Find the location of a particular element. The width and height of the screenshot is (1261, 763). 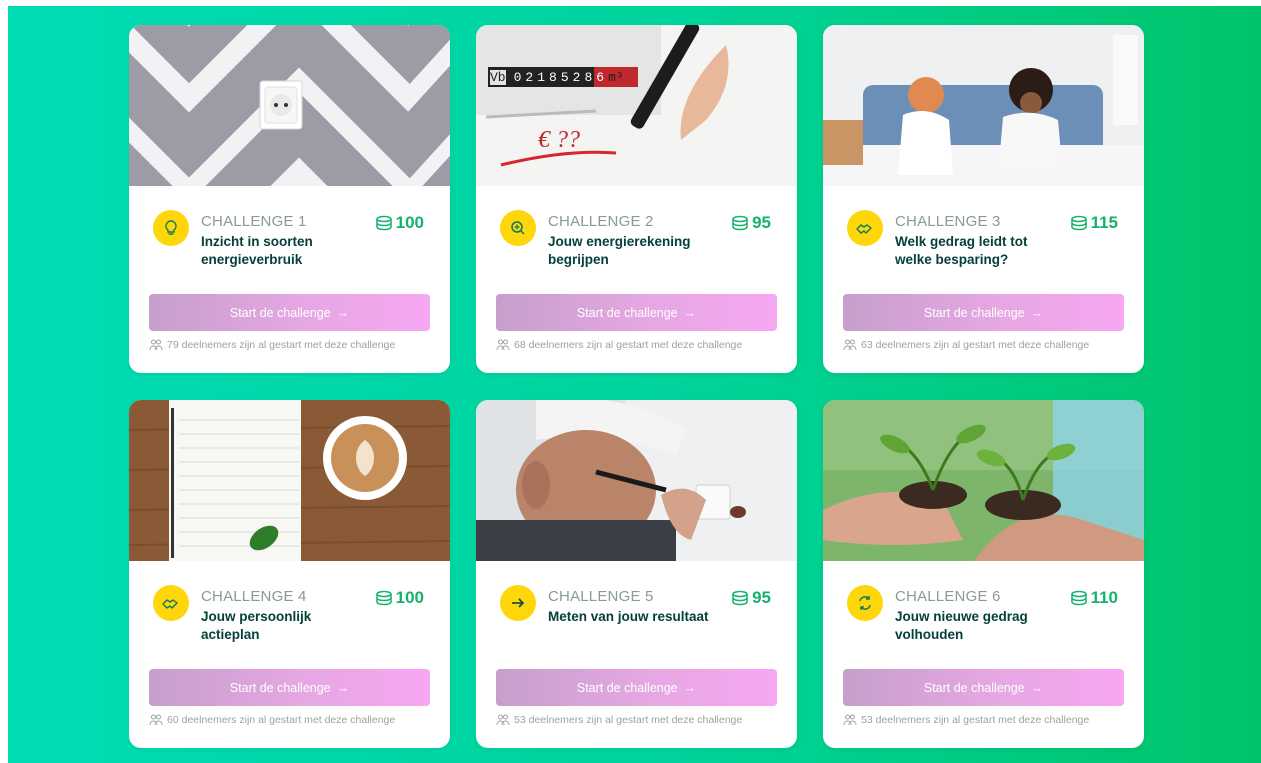

photo-notebook-coffee is located at coordinates (289, 480).